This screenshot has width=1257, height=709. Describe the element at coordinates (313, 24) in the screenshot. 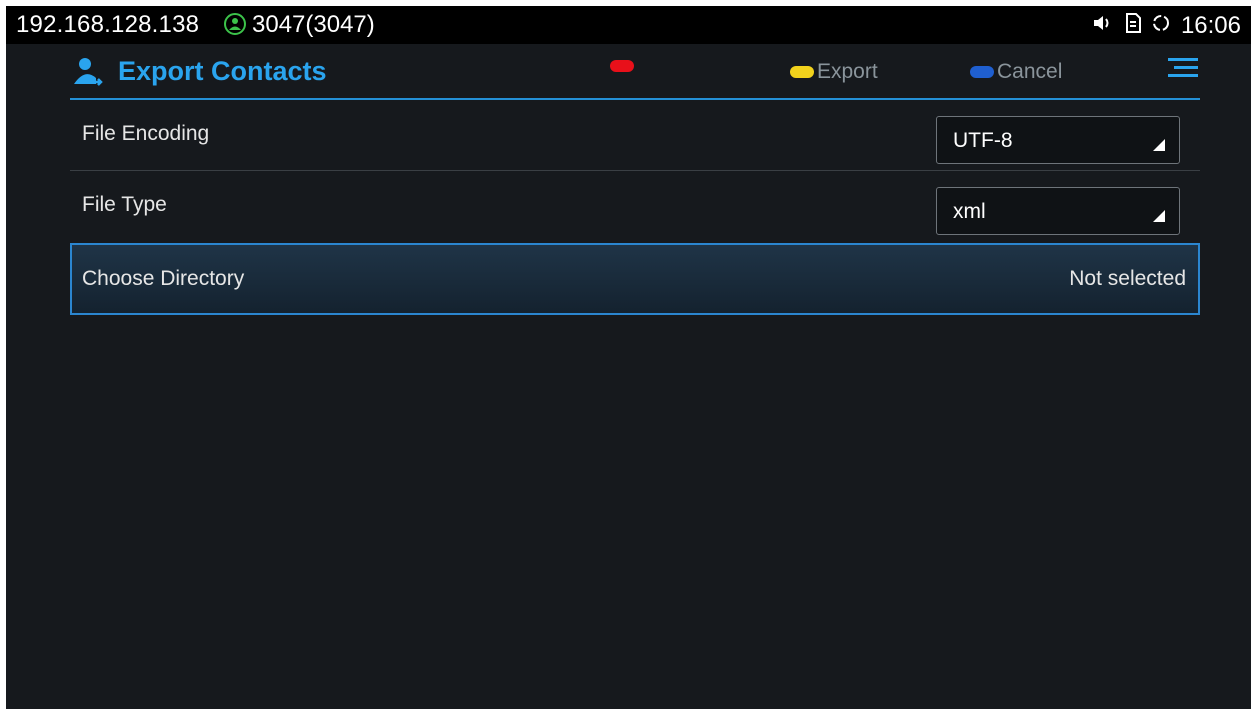

I see `account-label: 3047(3047)` at that location.